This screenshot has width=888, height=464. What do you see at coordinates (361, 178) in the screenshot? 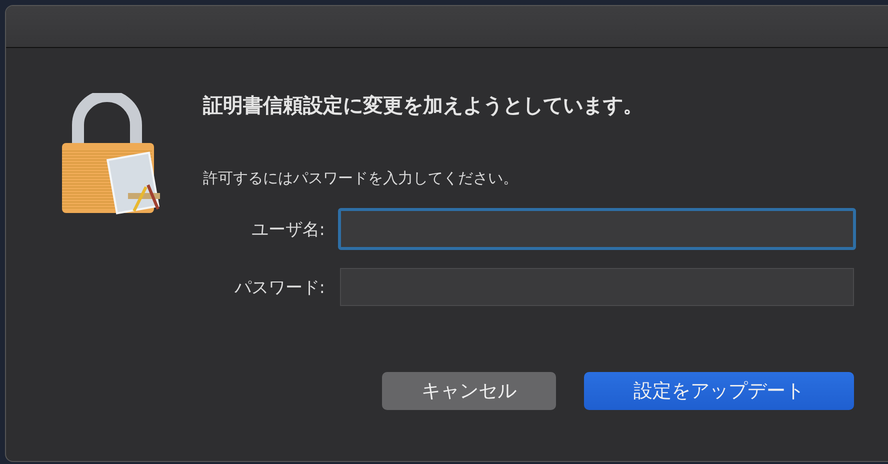
I see `dialog-message: 許可するにはパスワードを入力してください。` at bounding box center [361, 178].